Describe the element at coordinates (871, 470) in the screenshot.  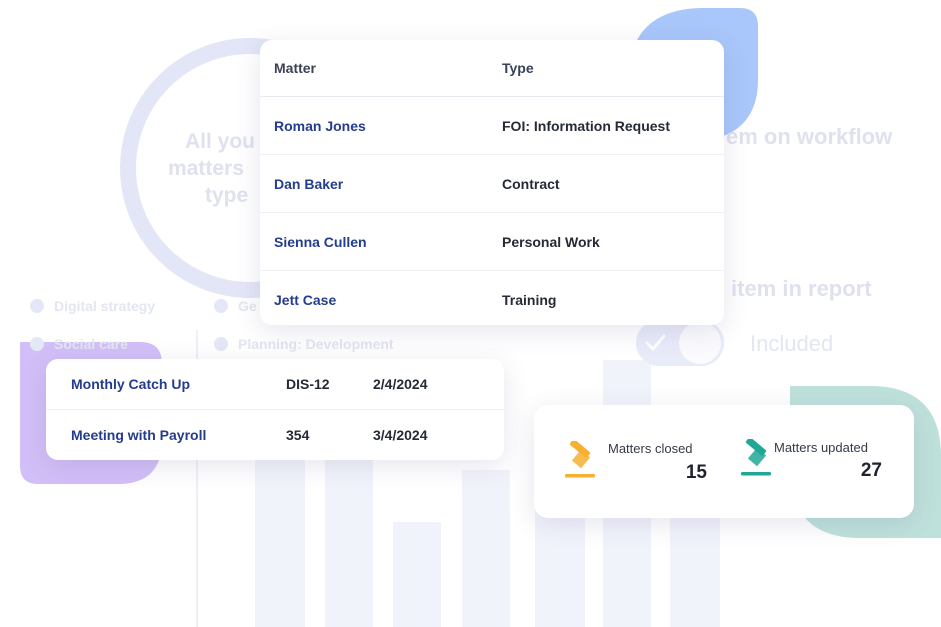
I see `stat-value-updated: 27` at that location.